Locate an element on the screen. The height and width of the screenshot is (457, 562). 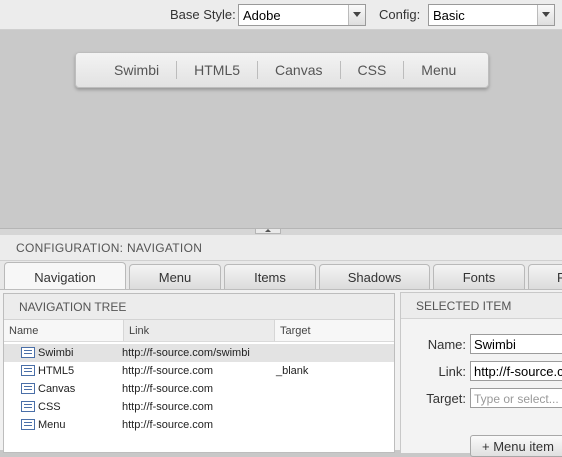
link-label: Link: is located at coordinates (452, 371).